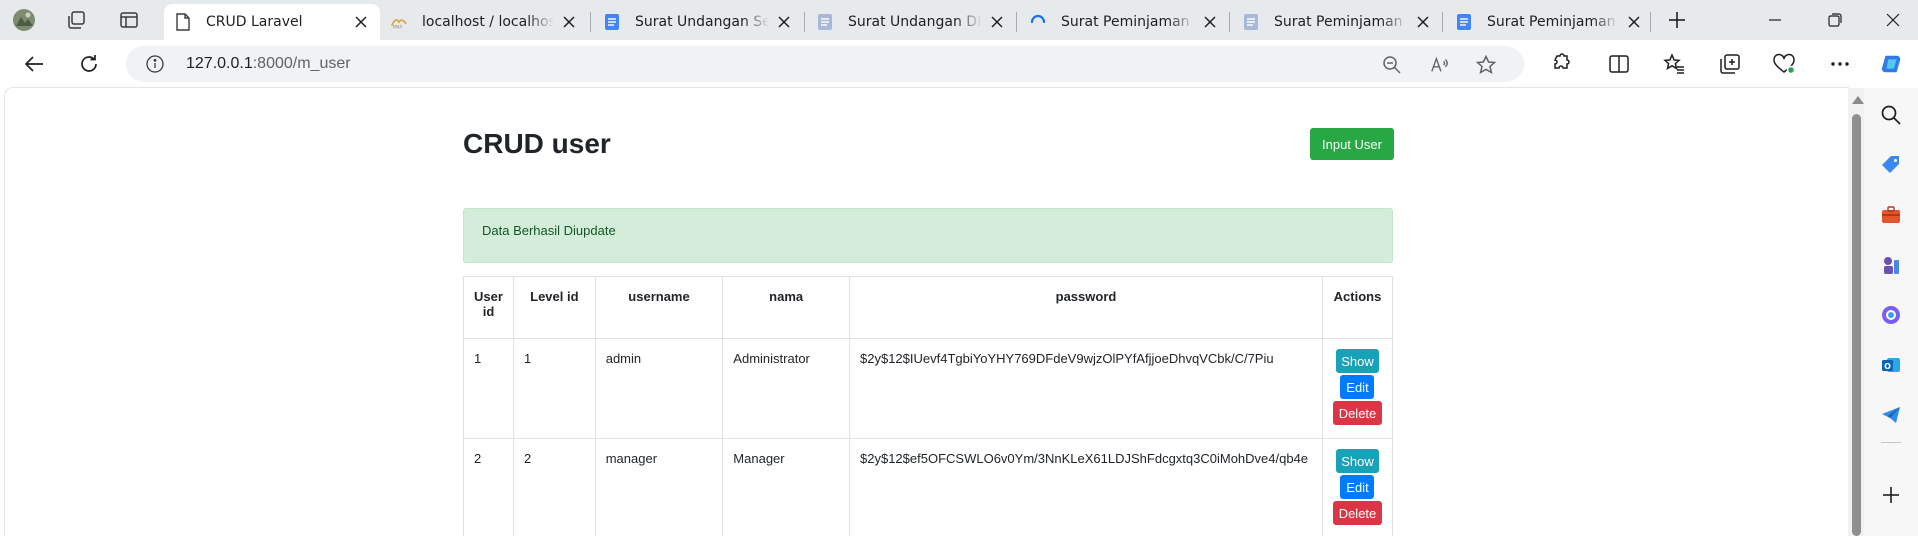 Image resolution: width=1918 pixels, height=536 pixels. I want to click on tab-label: CRUD Laravel, so click(254, 22).